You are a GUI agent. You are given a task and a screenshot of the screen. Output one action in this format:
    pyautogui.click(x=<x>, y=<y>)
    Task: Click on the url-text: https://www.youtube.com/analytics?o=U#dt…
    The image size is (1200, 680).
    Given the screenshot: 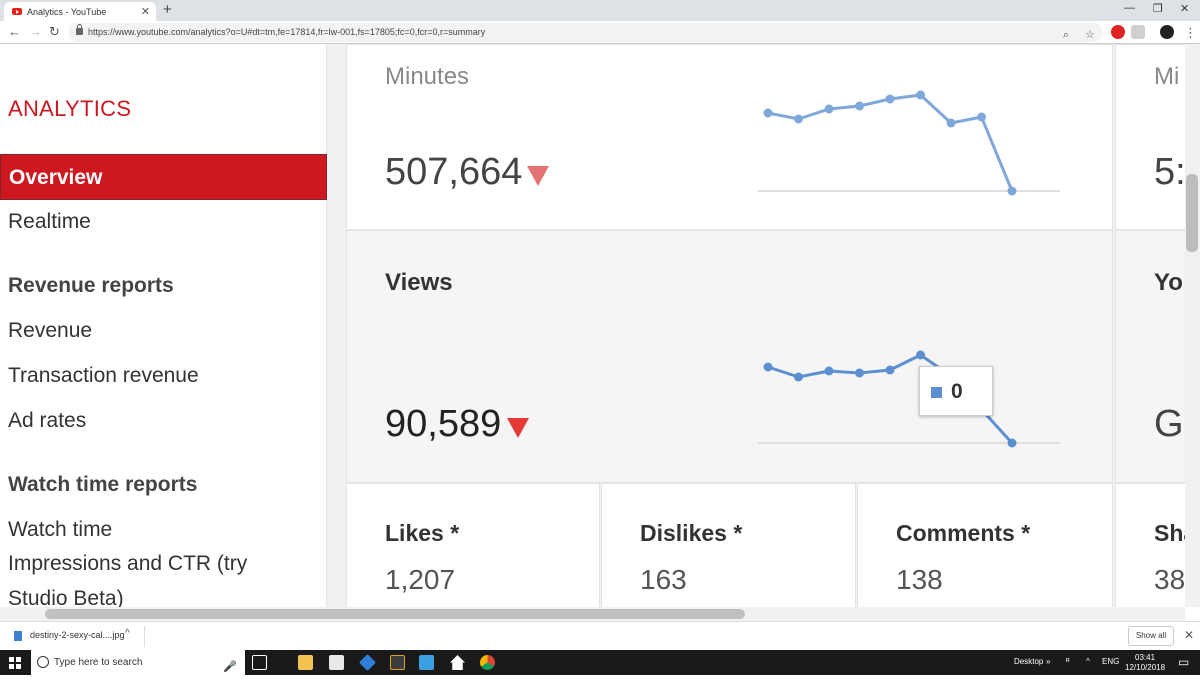 What is the action you would take?
    pyautogui.click(x=287, y=32)
    